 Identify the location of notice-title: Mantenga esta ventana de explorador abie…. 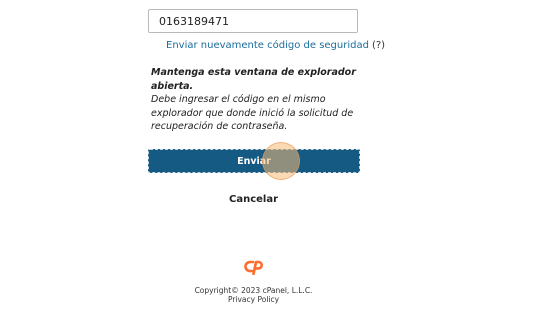
(253, 79).